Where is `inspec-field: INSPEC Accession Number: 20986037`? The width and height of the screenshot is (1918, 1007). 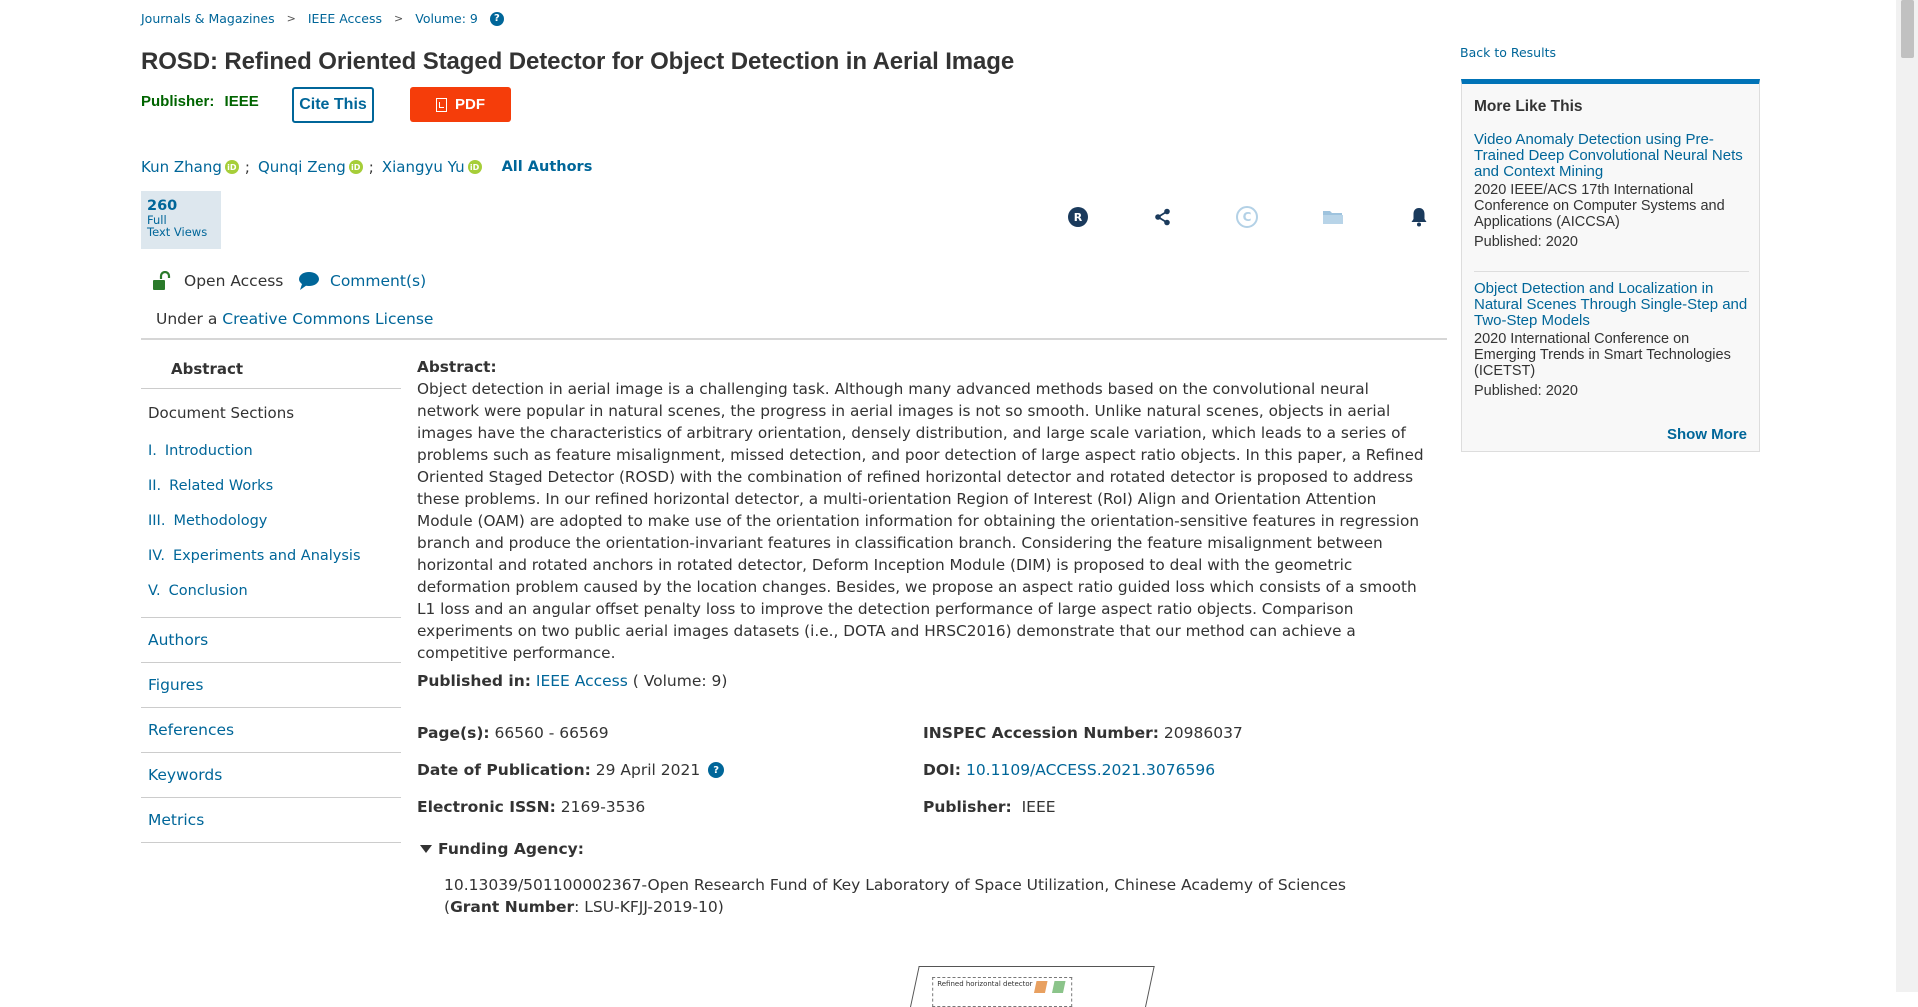
inspec-field: INSPEC Accession Number: 20986037 is located at coordinates (1083, 733).